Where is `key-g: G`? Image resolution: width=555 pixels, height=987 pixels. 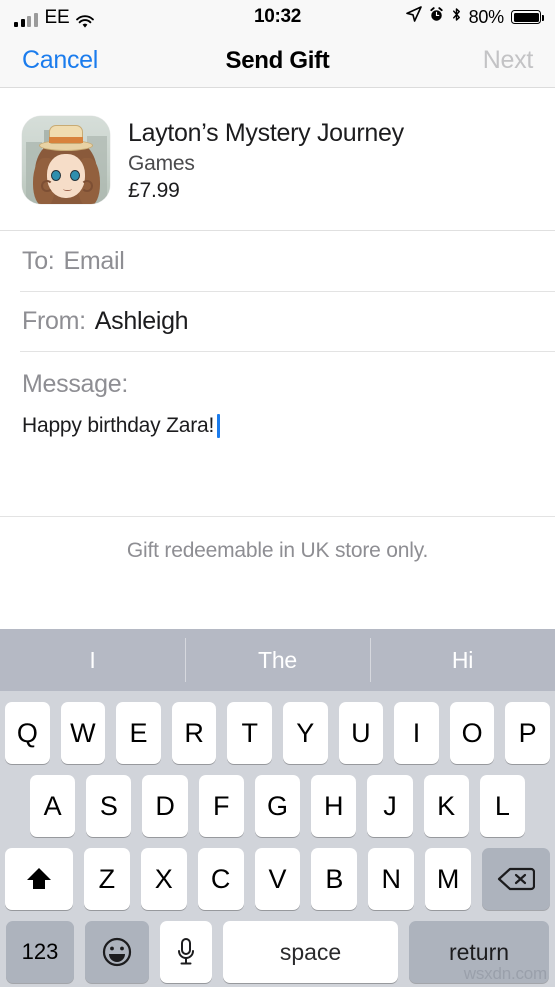
key-g: G is located at coordinates (277, 806).